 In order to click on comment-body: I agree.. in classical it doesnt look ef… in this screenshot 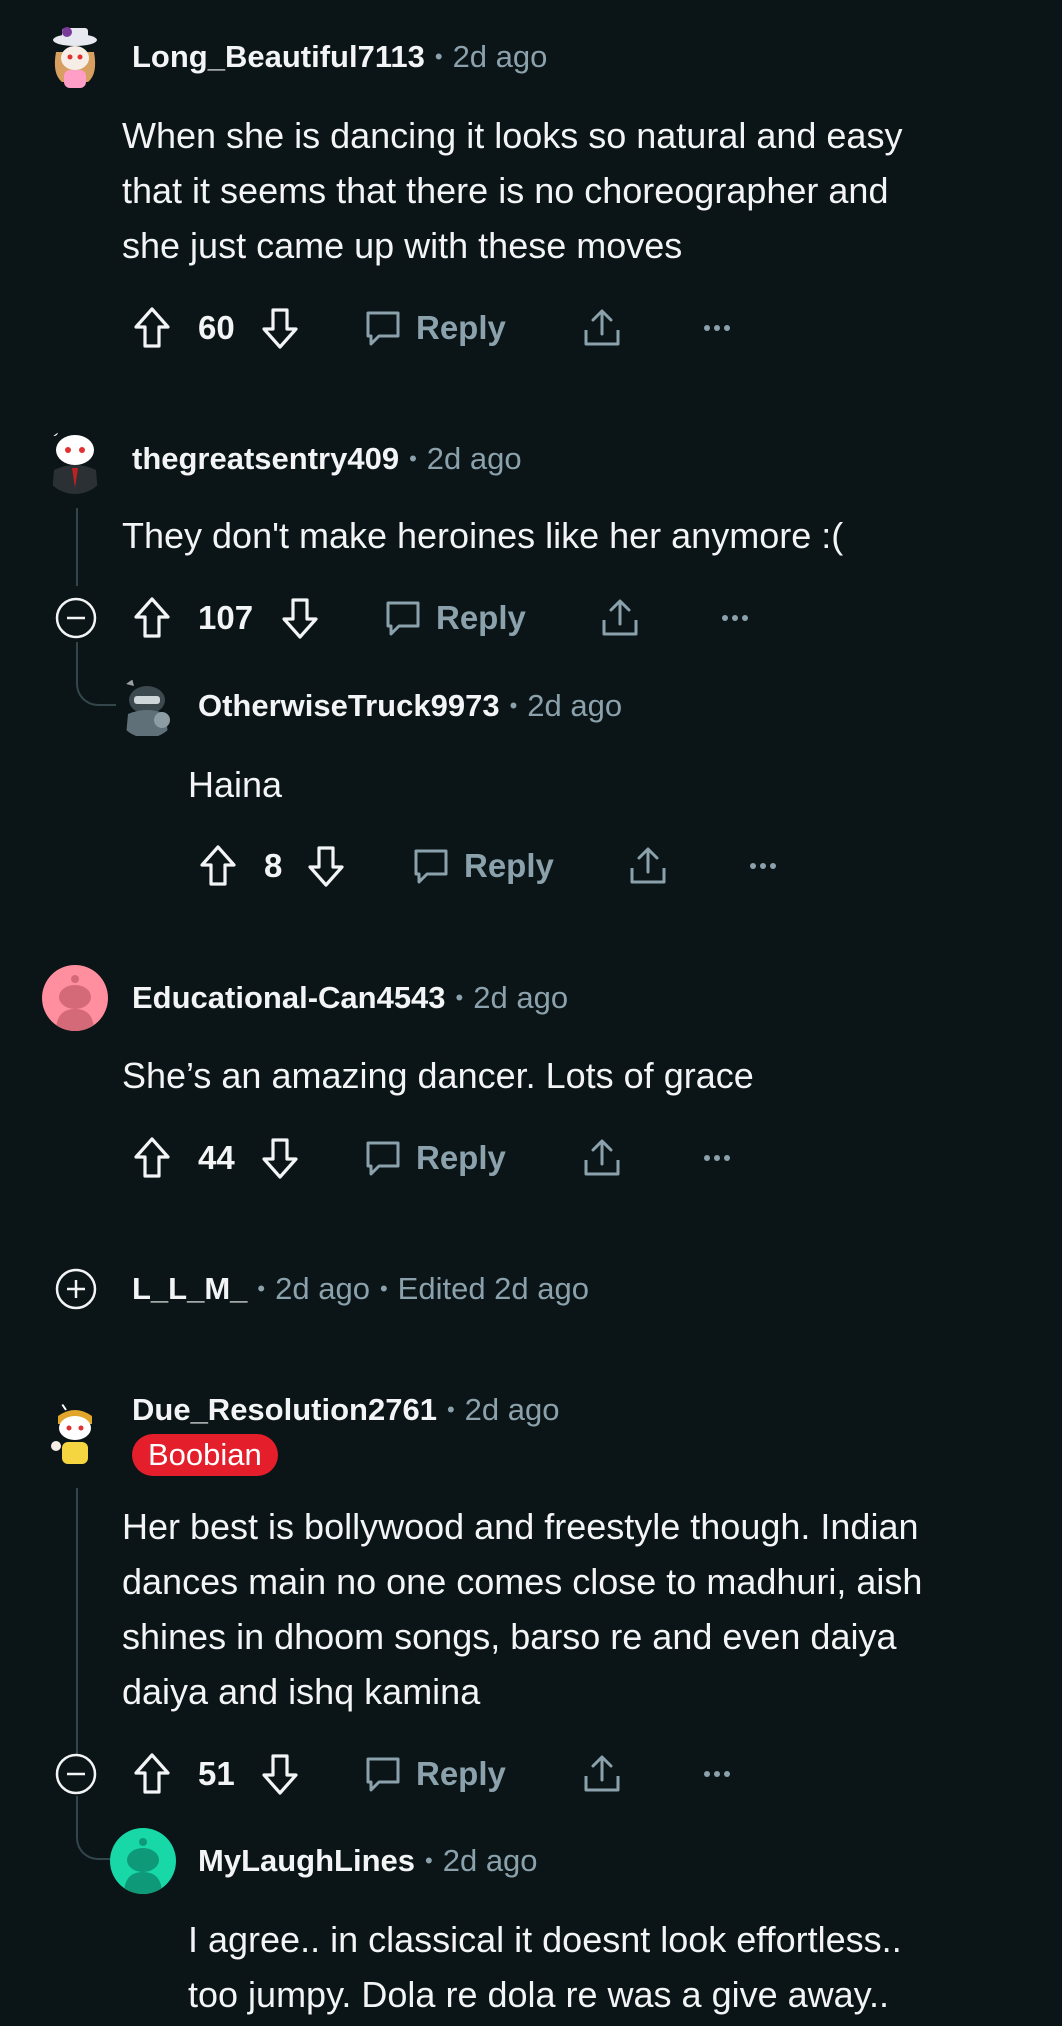, I will do `click(545, 1967)`.